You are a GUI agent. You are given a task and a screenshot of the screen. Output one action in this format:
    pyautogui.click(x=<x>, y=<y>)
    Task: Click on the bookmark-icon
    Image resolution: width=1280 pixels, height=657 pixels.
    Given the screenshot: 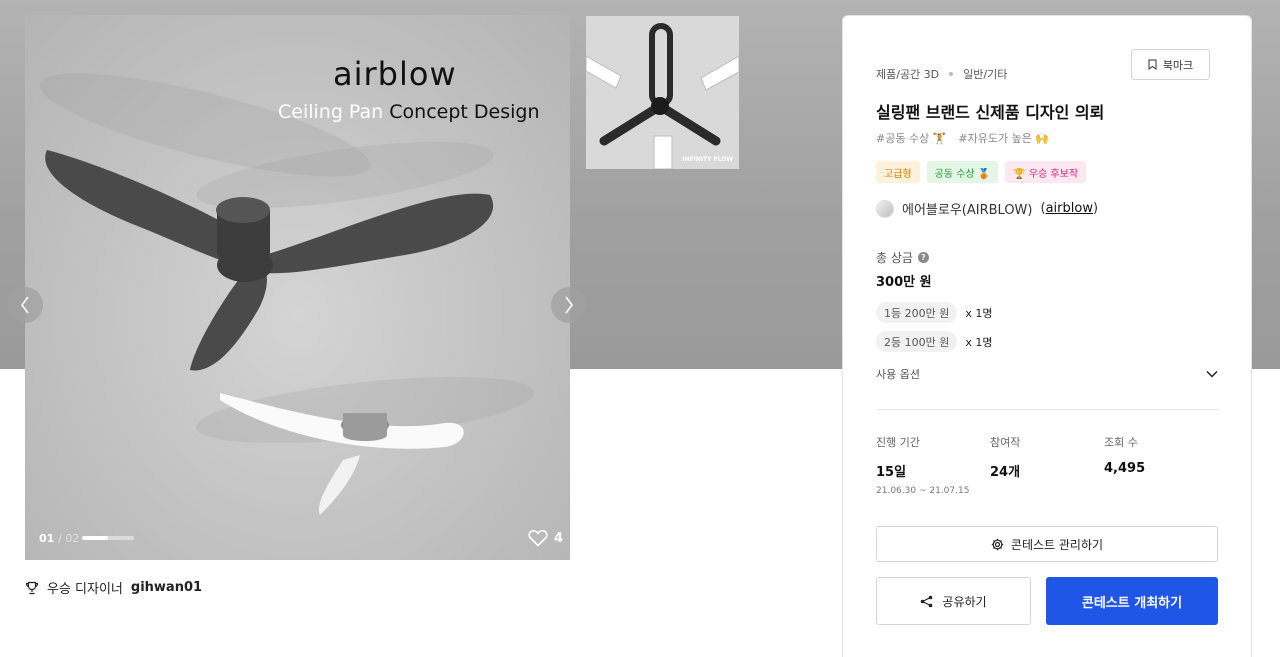 What is the action you would take?
    pyautogui.click(x=1152, y=64)
    